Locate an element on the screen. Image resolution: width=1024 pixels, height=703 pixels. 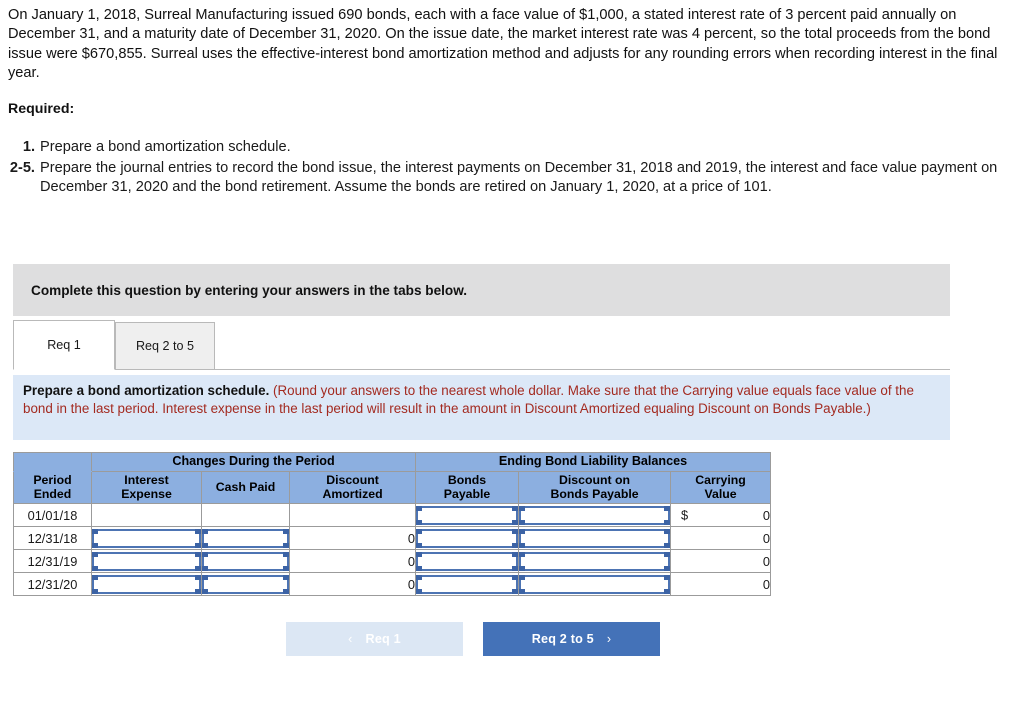
column-header-line2: Expense is located at coordinates (146, 493).